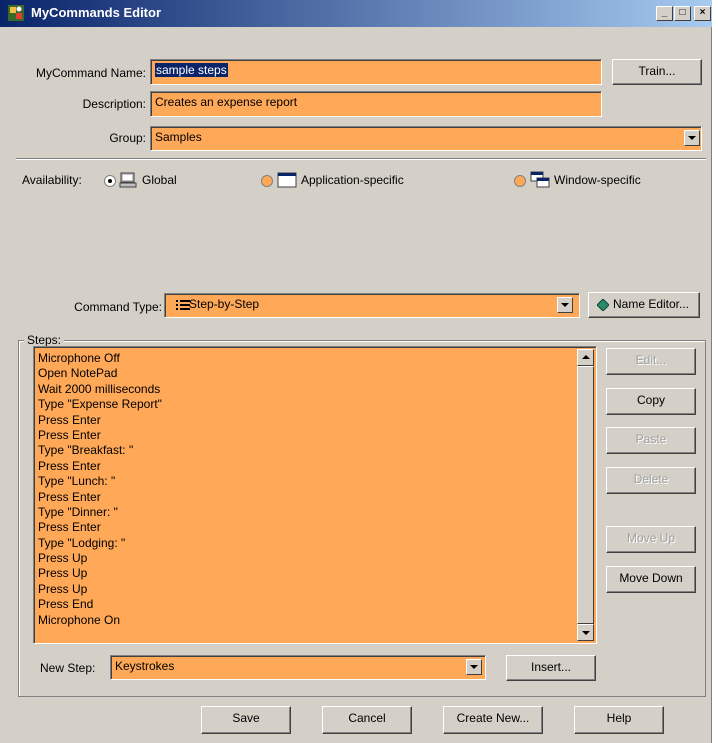  I want to click on separator, so click(361, 159).